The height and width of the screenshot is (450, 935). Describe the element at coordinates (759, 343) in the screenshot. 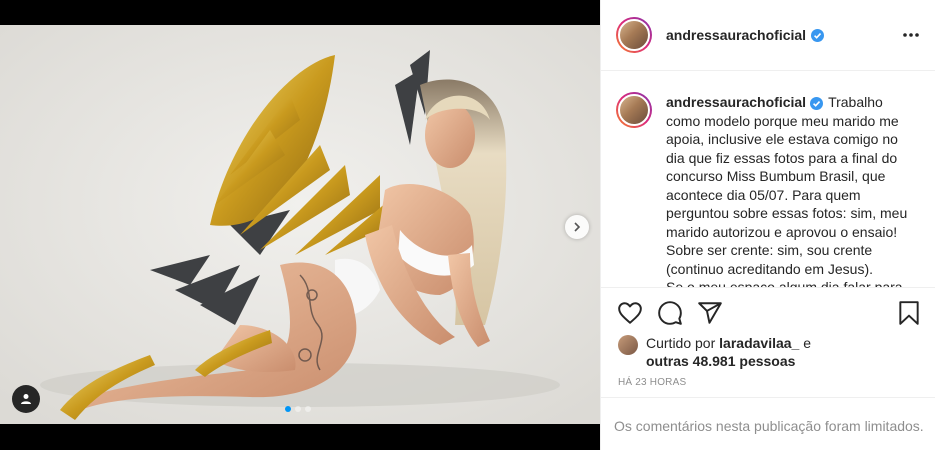

I see `liker-username: laradavilaa_` at that location.